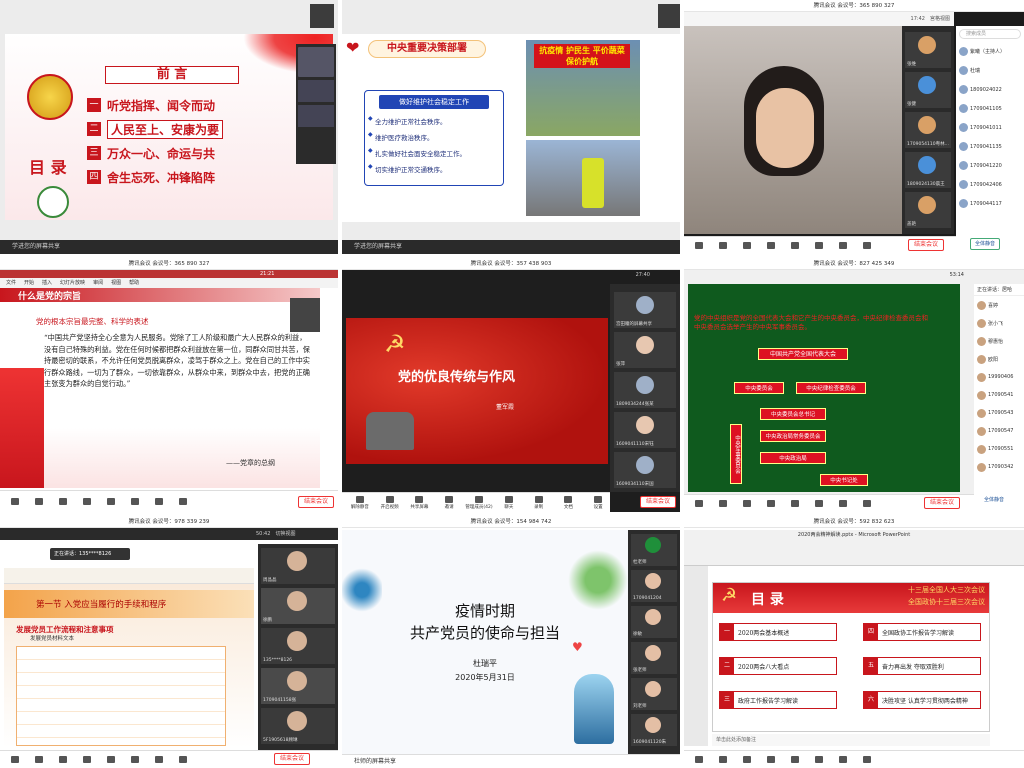 The height and width of the screenshot is (768, 1024). I want to click on participant-row: 1809024022, so click(990, 89).